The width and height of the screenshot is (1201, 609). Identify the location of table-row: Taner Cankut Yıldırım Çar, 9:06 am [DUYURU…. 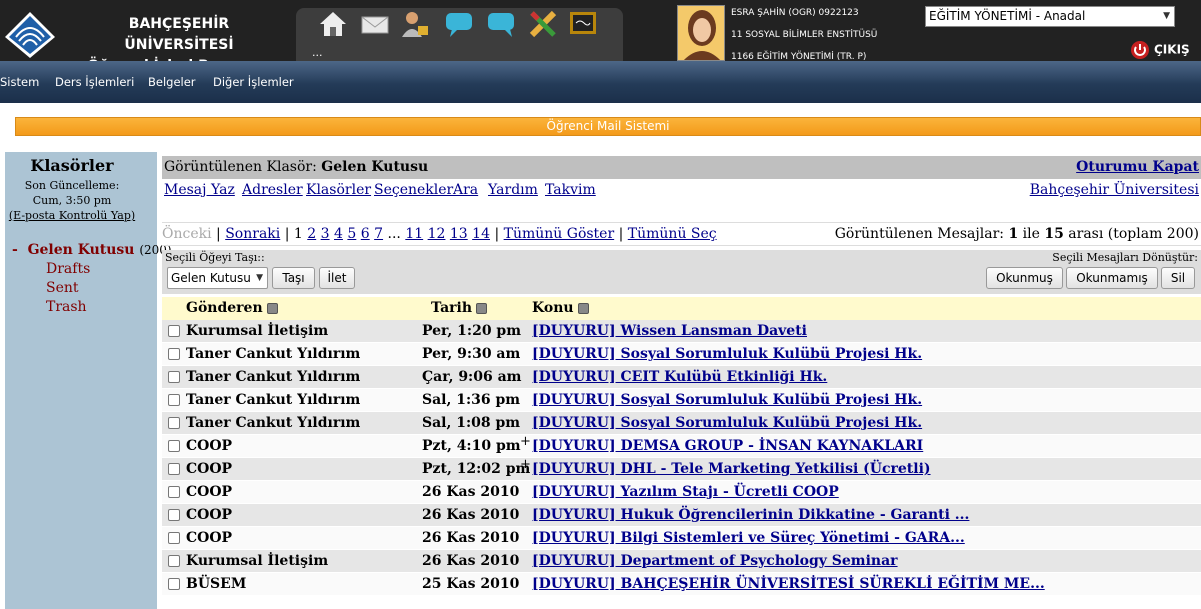
(681, 377).